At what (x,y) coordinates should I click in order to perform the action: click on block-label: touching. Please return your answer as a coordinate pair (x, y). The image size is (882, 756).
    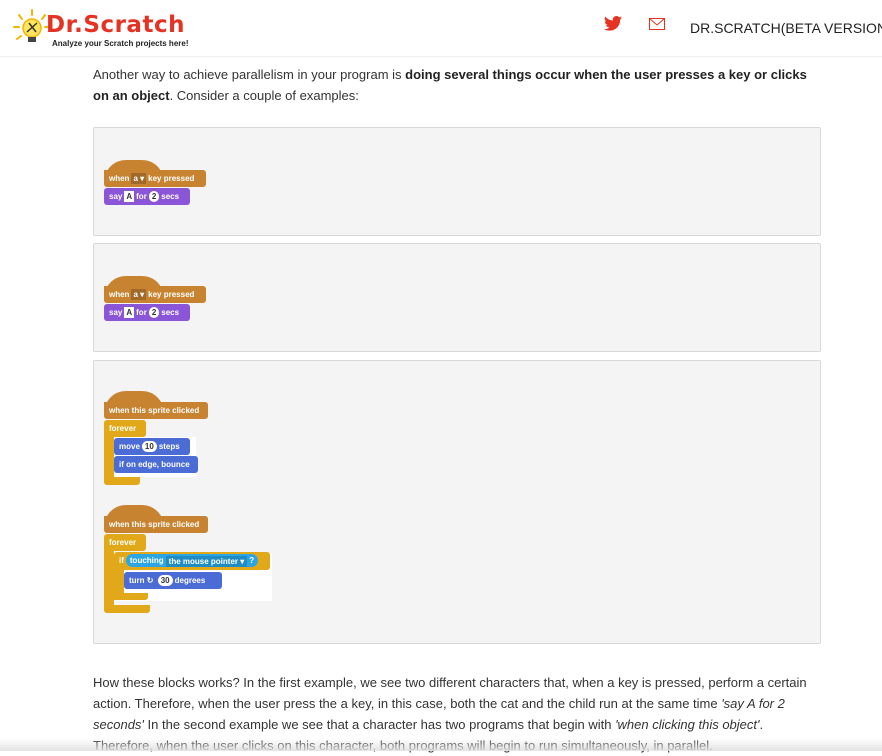
    Looking at the image, I should click on (146, 561).